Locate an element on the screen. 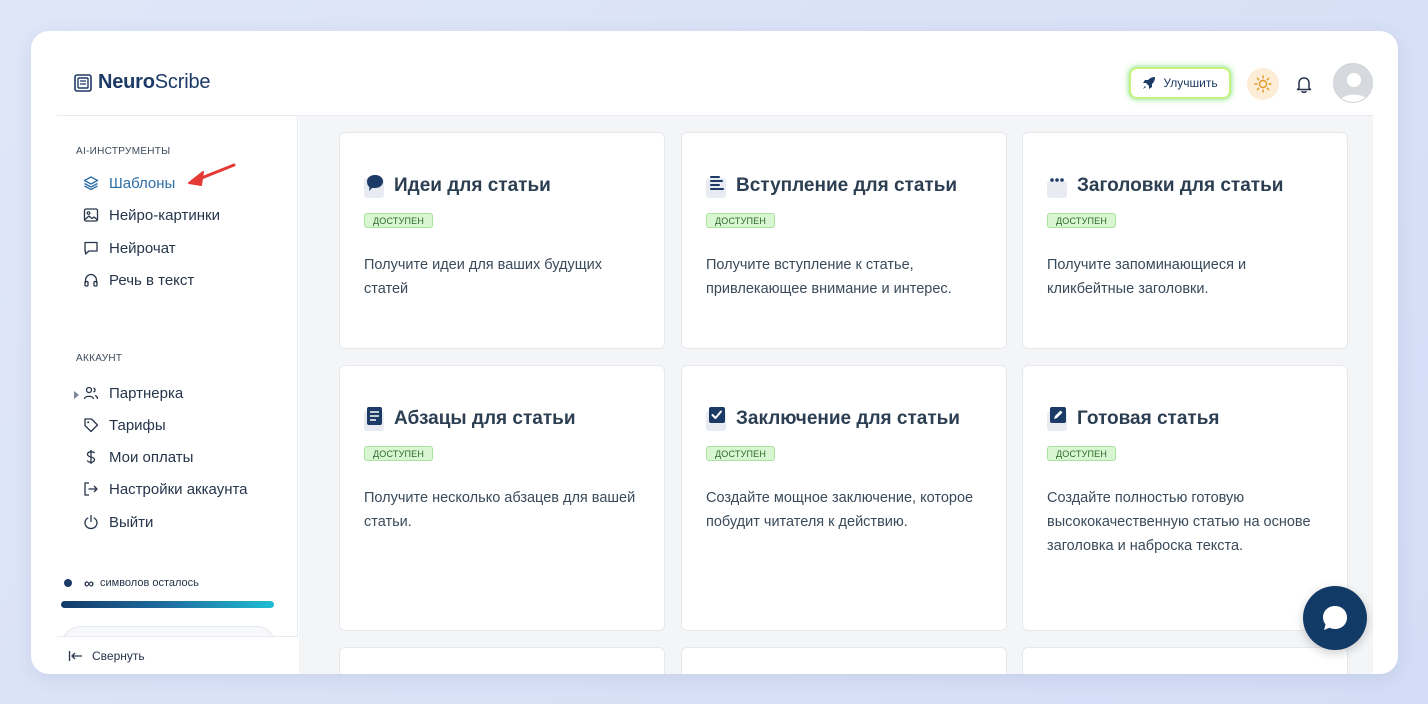  sidebar-item-templates: Шаблоны is located at coordinates (129, 183).